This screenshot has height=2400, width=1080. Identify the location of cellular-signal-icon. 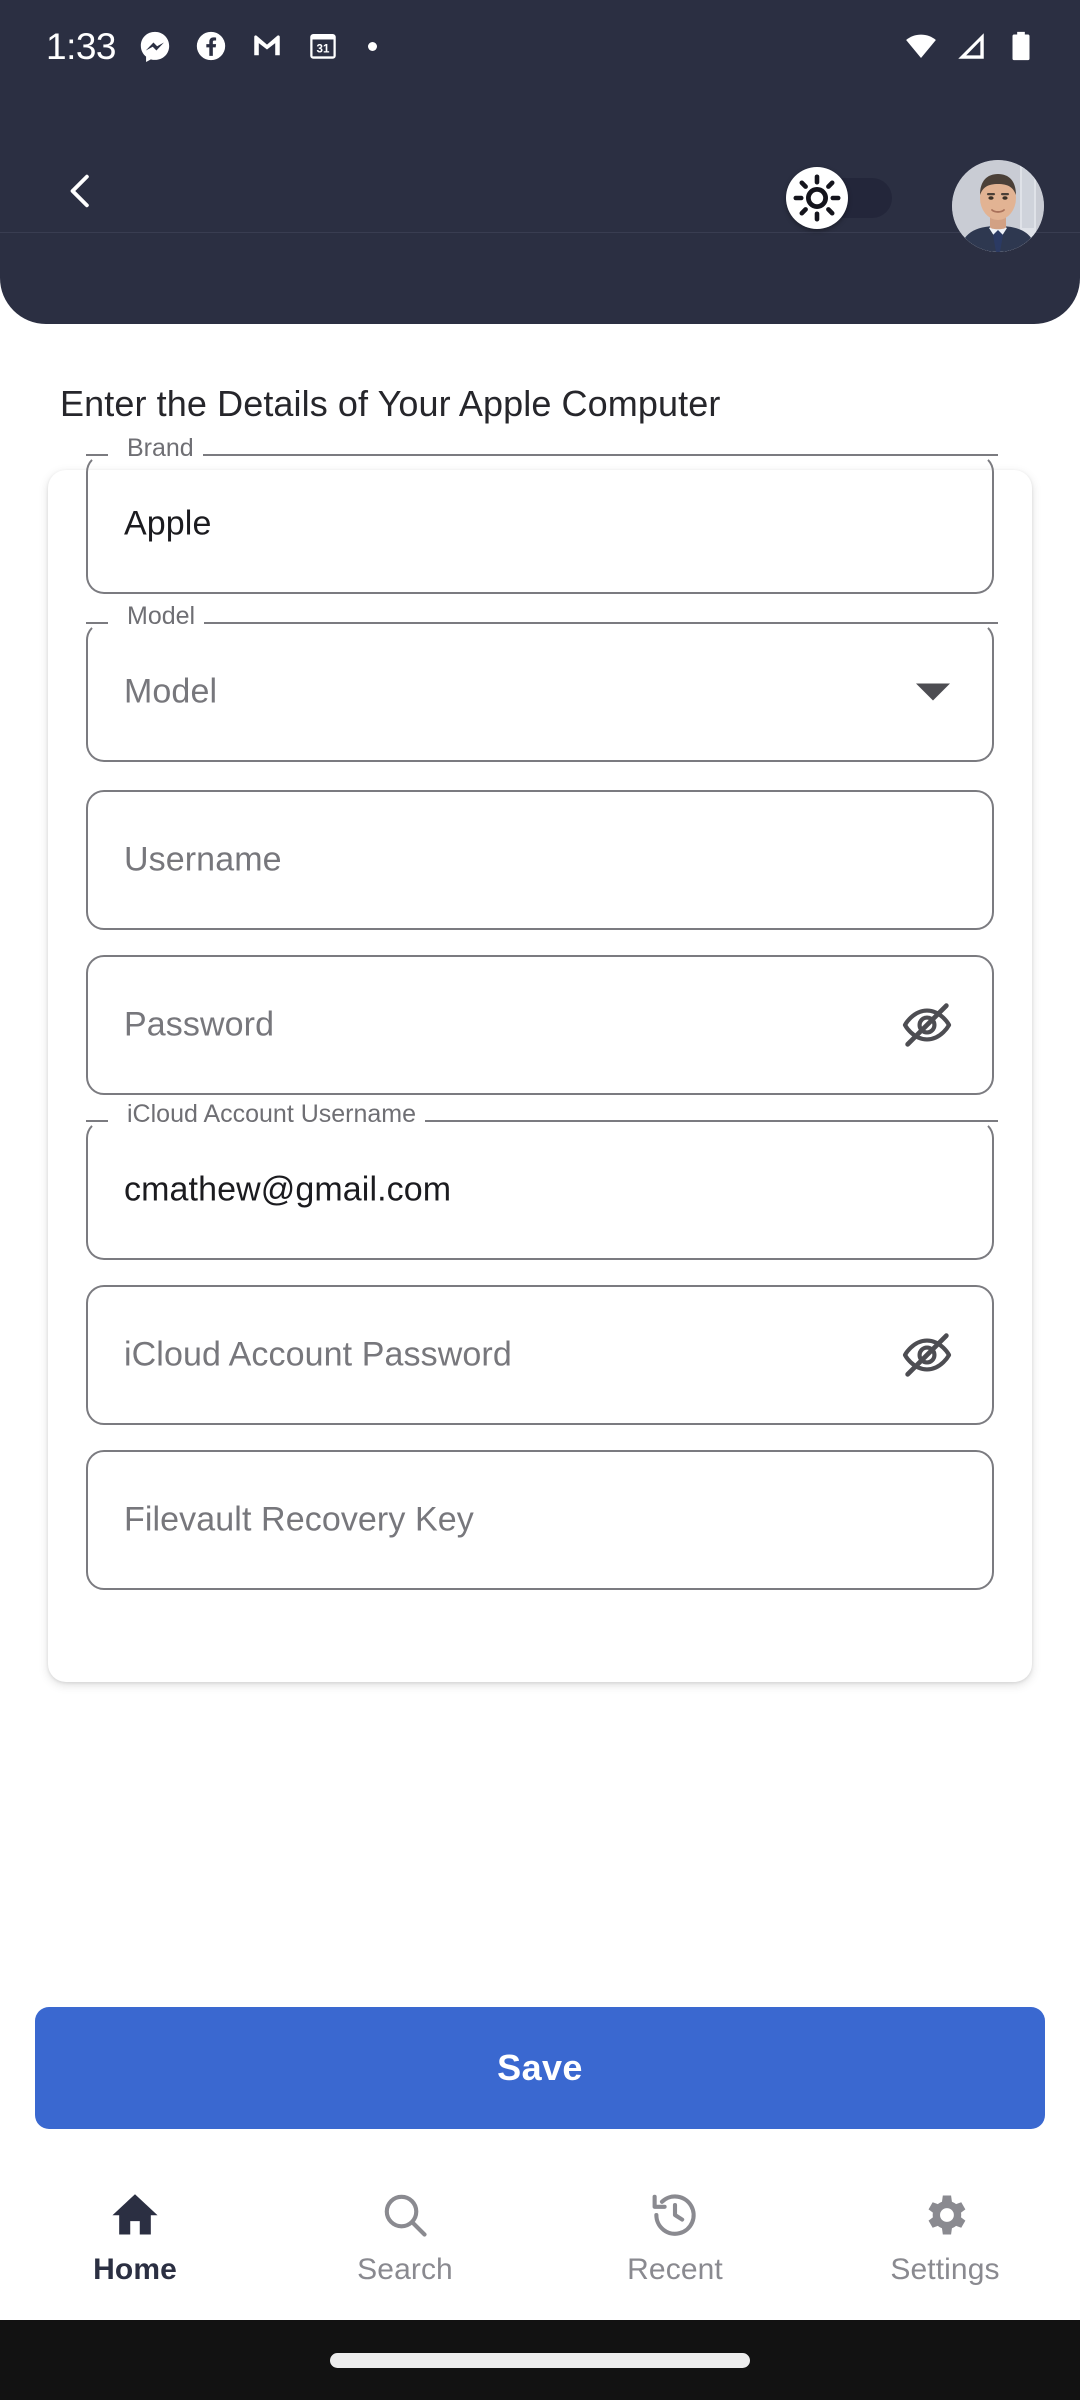
(971, 46).